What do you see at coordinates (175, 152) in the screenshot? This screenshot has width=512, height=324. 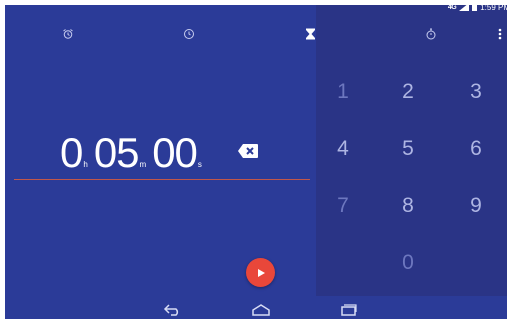 I see `timer-seconds: 00` at bounding box center [175, 152].